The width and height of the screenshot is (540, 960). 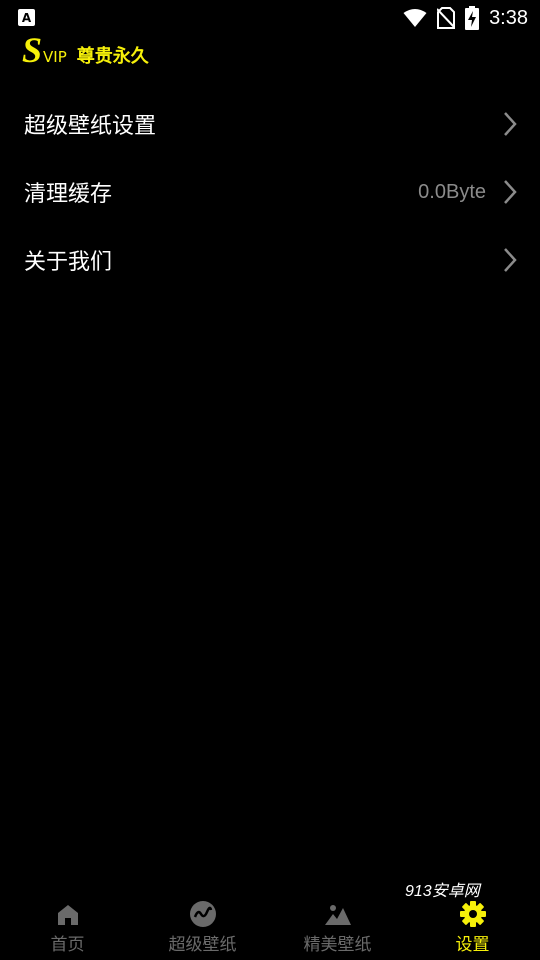 What do you see at coordinates (270, 124) in the screenshot?
I see `menu-item-super-wallpaper-settings: 超级壁纸设置` at bounding box center [270, 124].